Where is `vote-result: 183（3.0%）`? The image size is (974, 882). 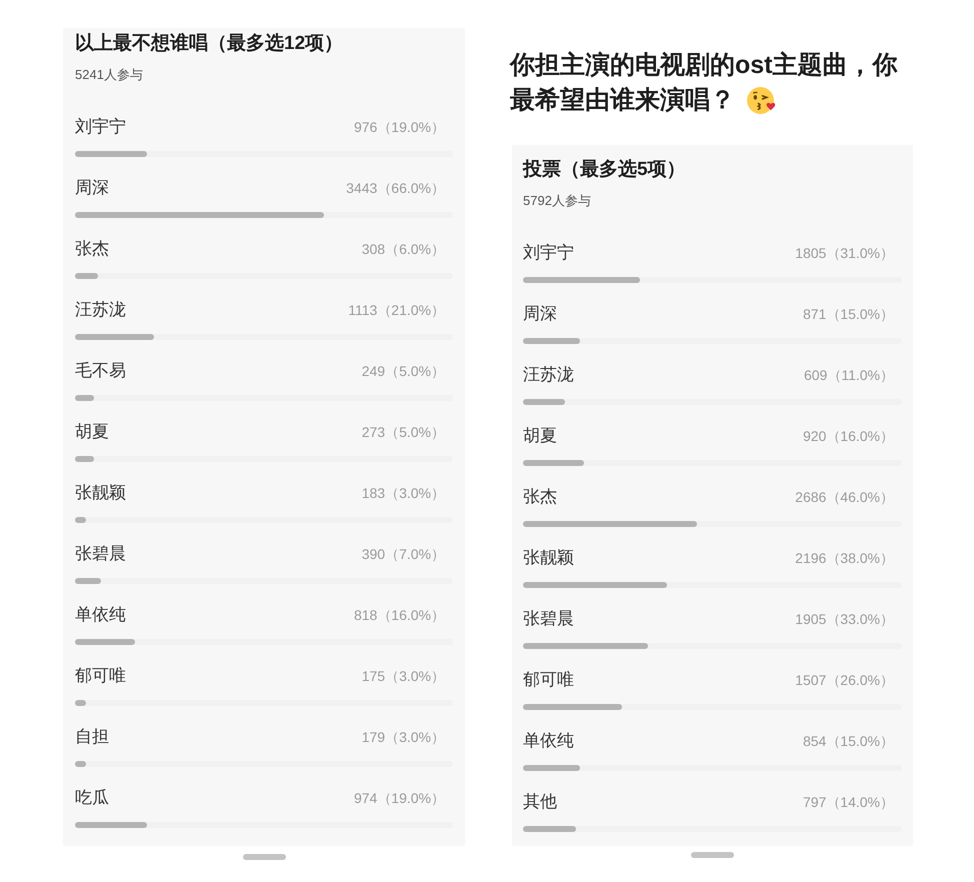 vote-result: 183（3.0%） is located at coordinates (403, 493).